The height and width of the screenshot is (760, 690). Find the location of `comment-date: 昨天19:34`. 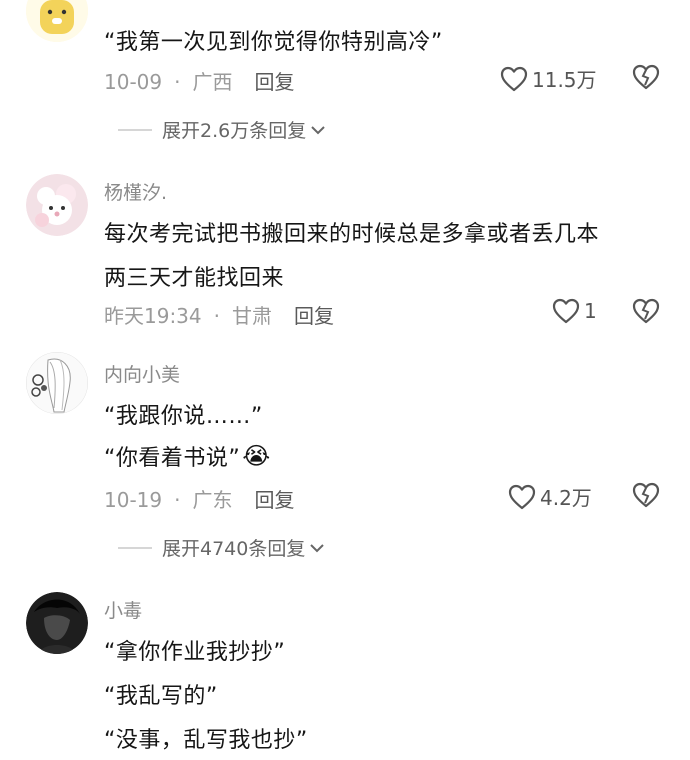

comment-date: 昨天19:34 is located at coordinates (153, 316).